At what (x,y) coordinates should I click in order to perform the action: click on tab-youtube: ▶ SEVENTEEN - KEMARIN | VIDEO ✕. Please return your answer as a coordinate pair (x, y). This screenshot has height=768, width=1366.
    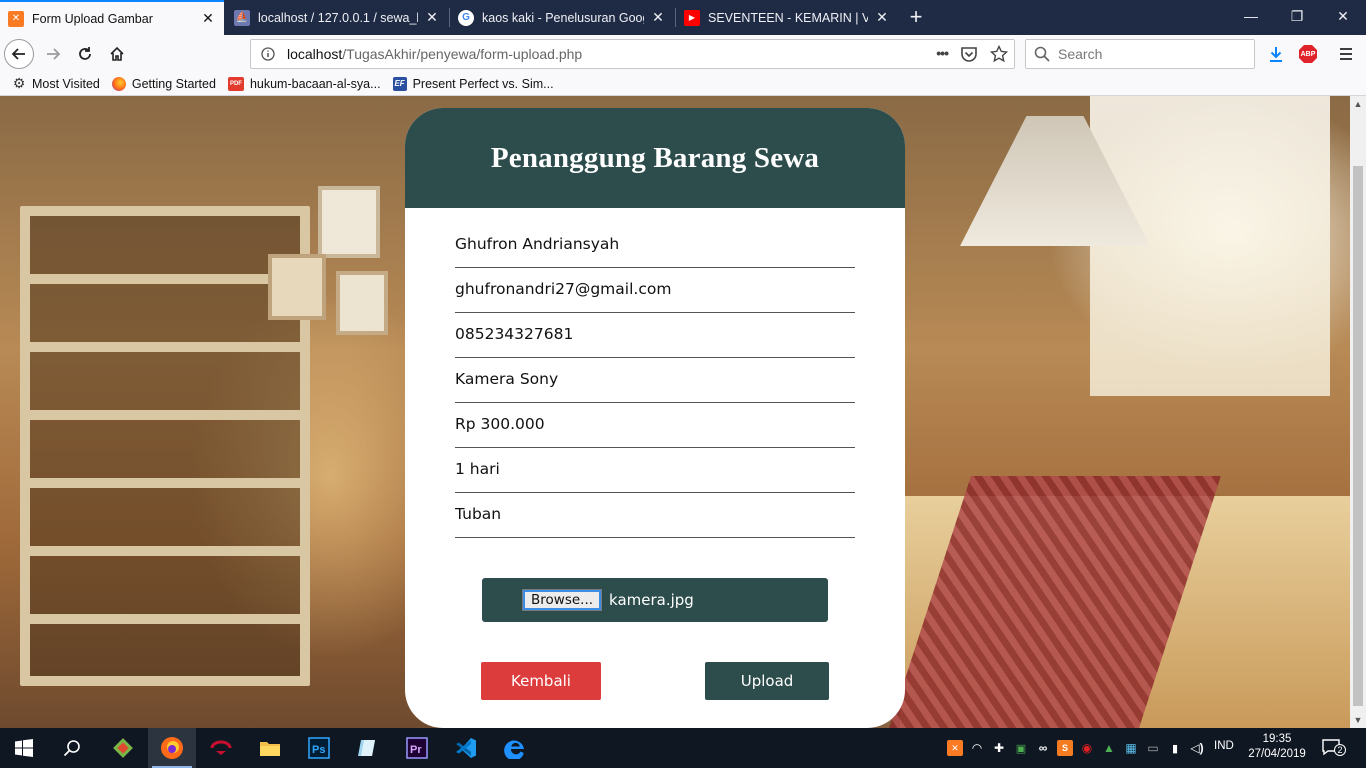
    Looking at the image, I should click on (787, 17).